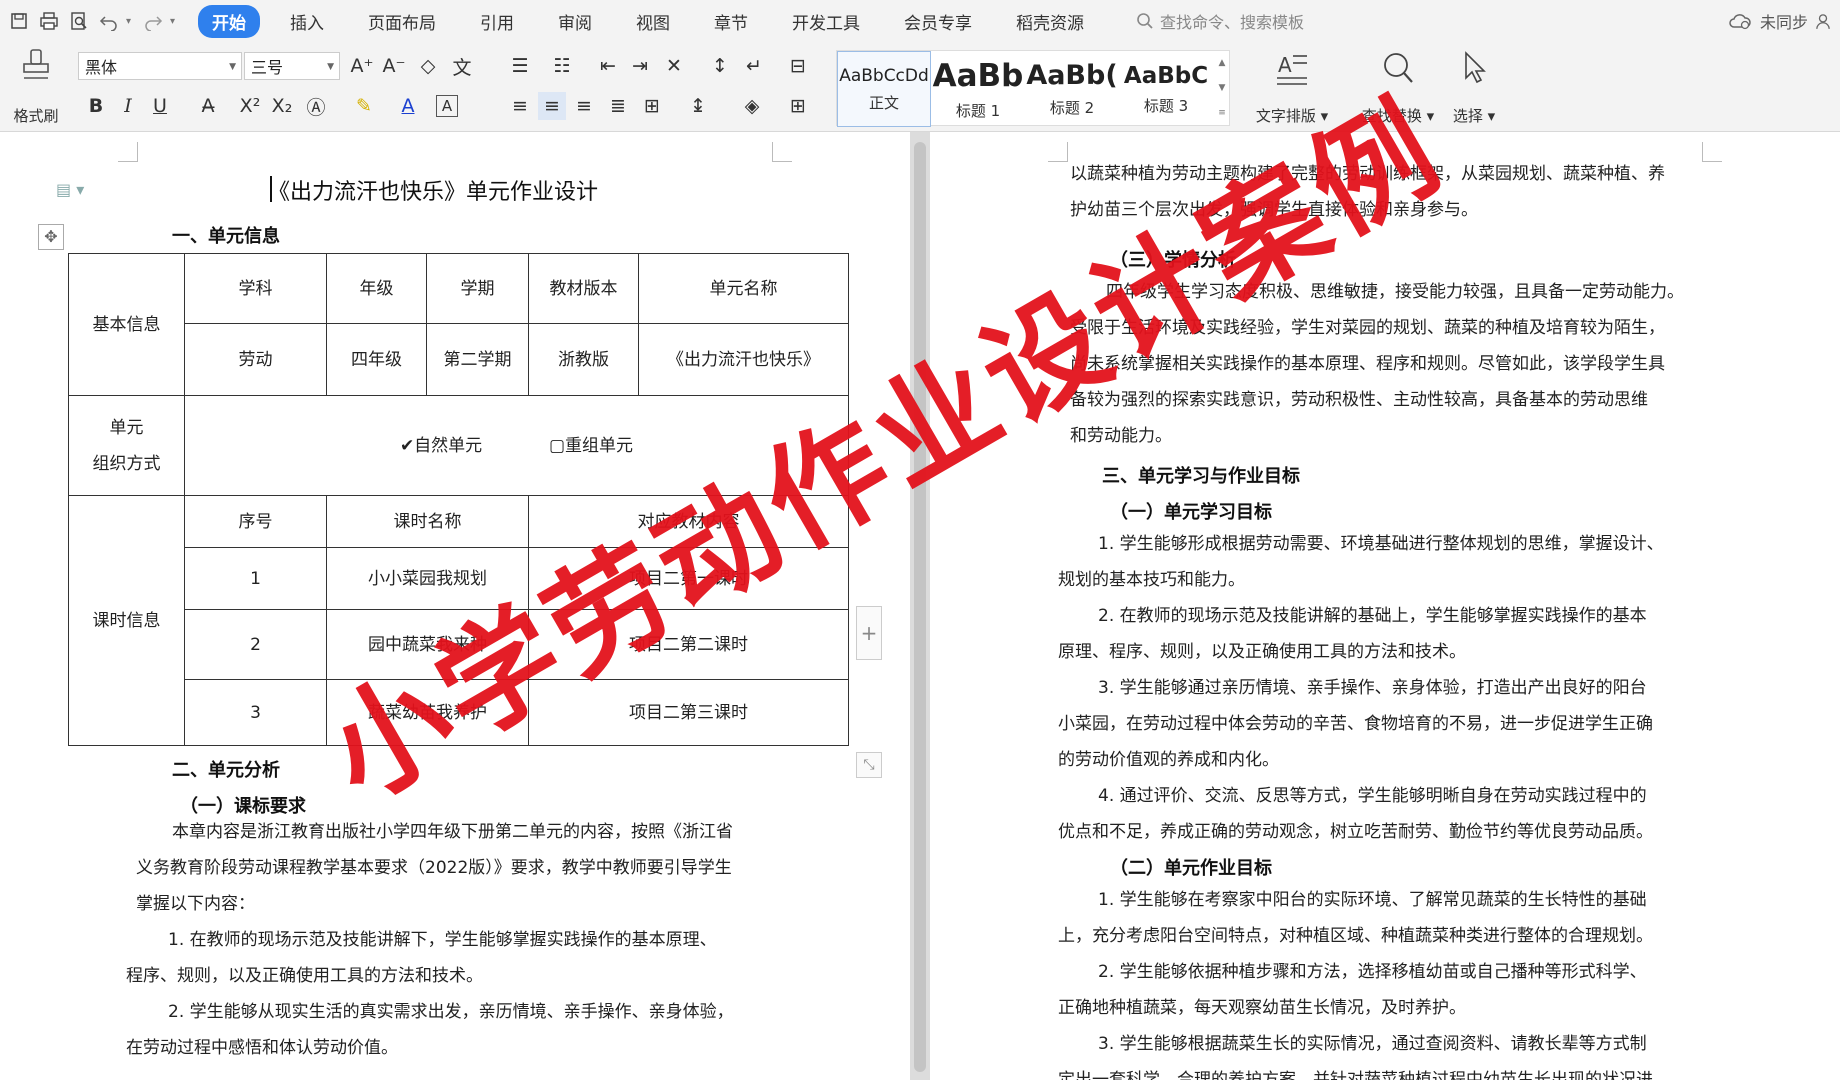 The height and width of the screenshot is (1080, 1840). Describe the element at coordinates (160, 106) in the screenshot. I see `underline-icon: U` at that location.